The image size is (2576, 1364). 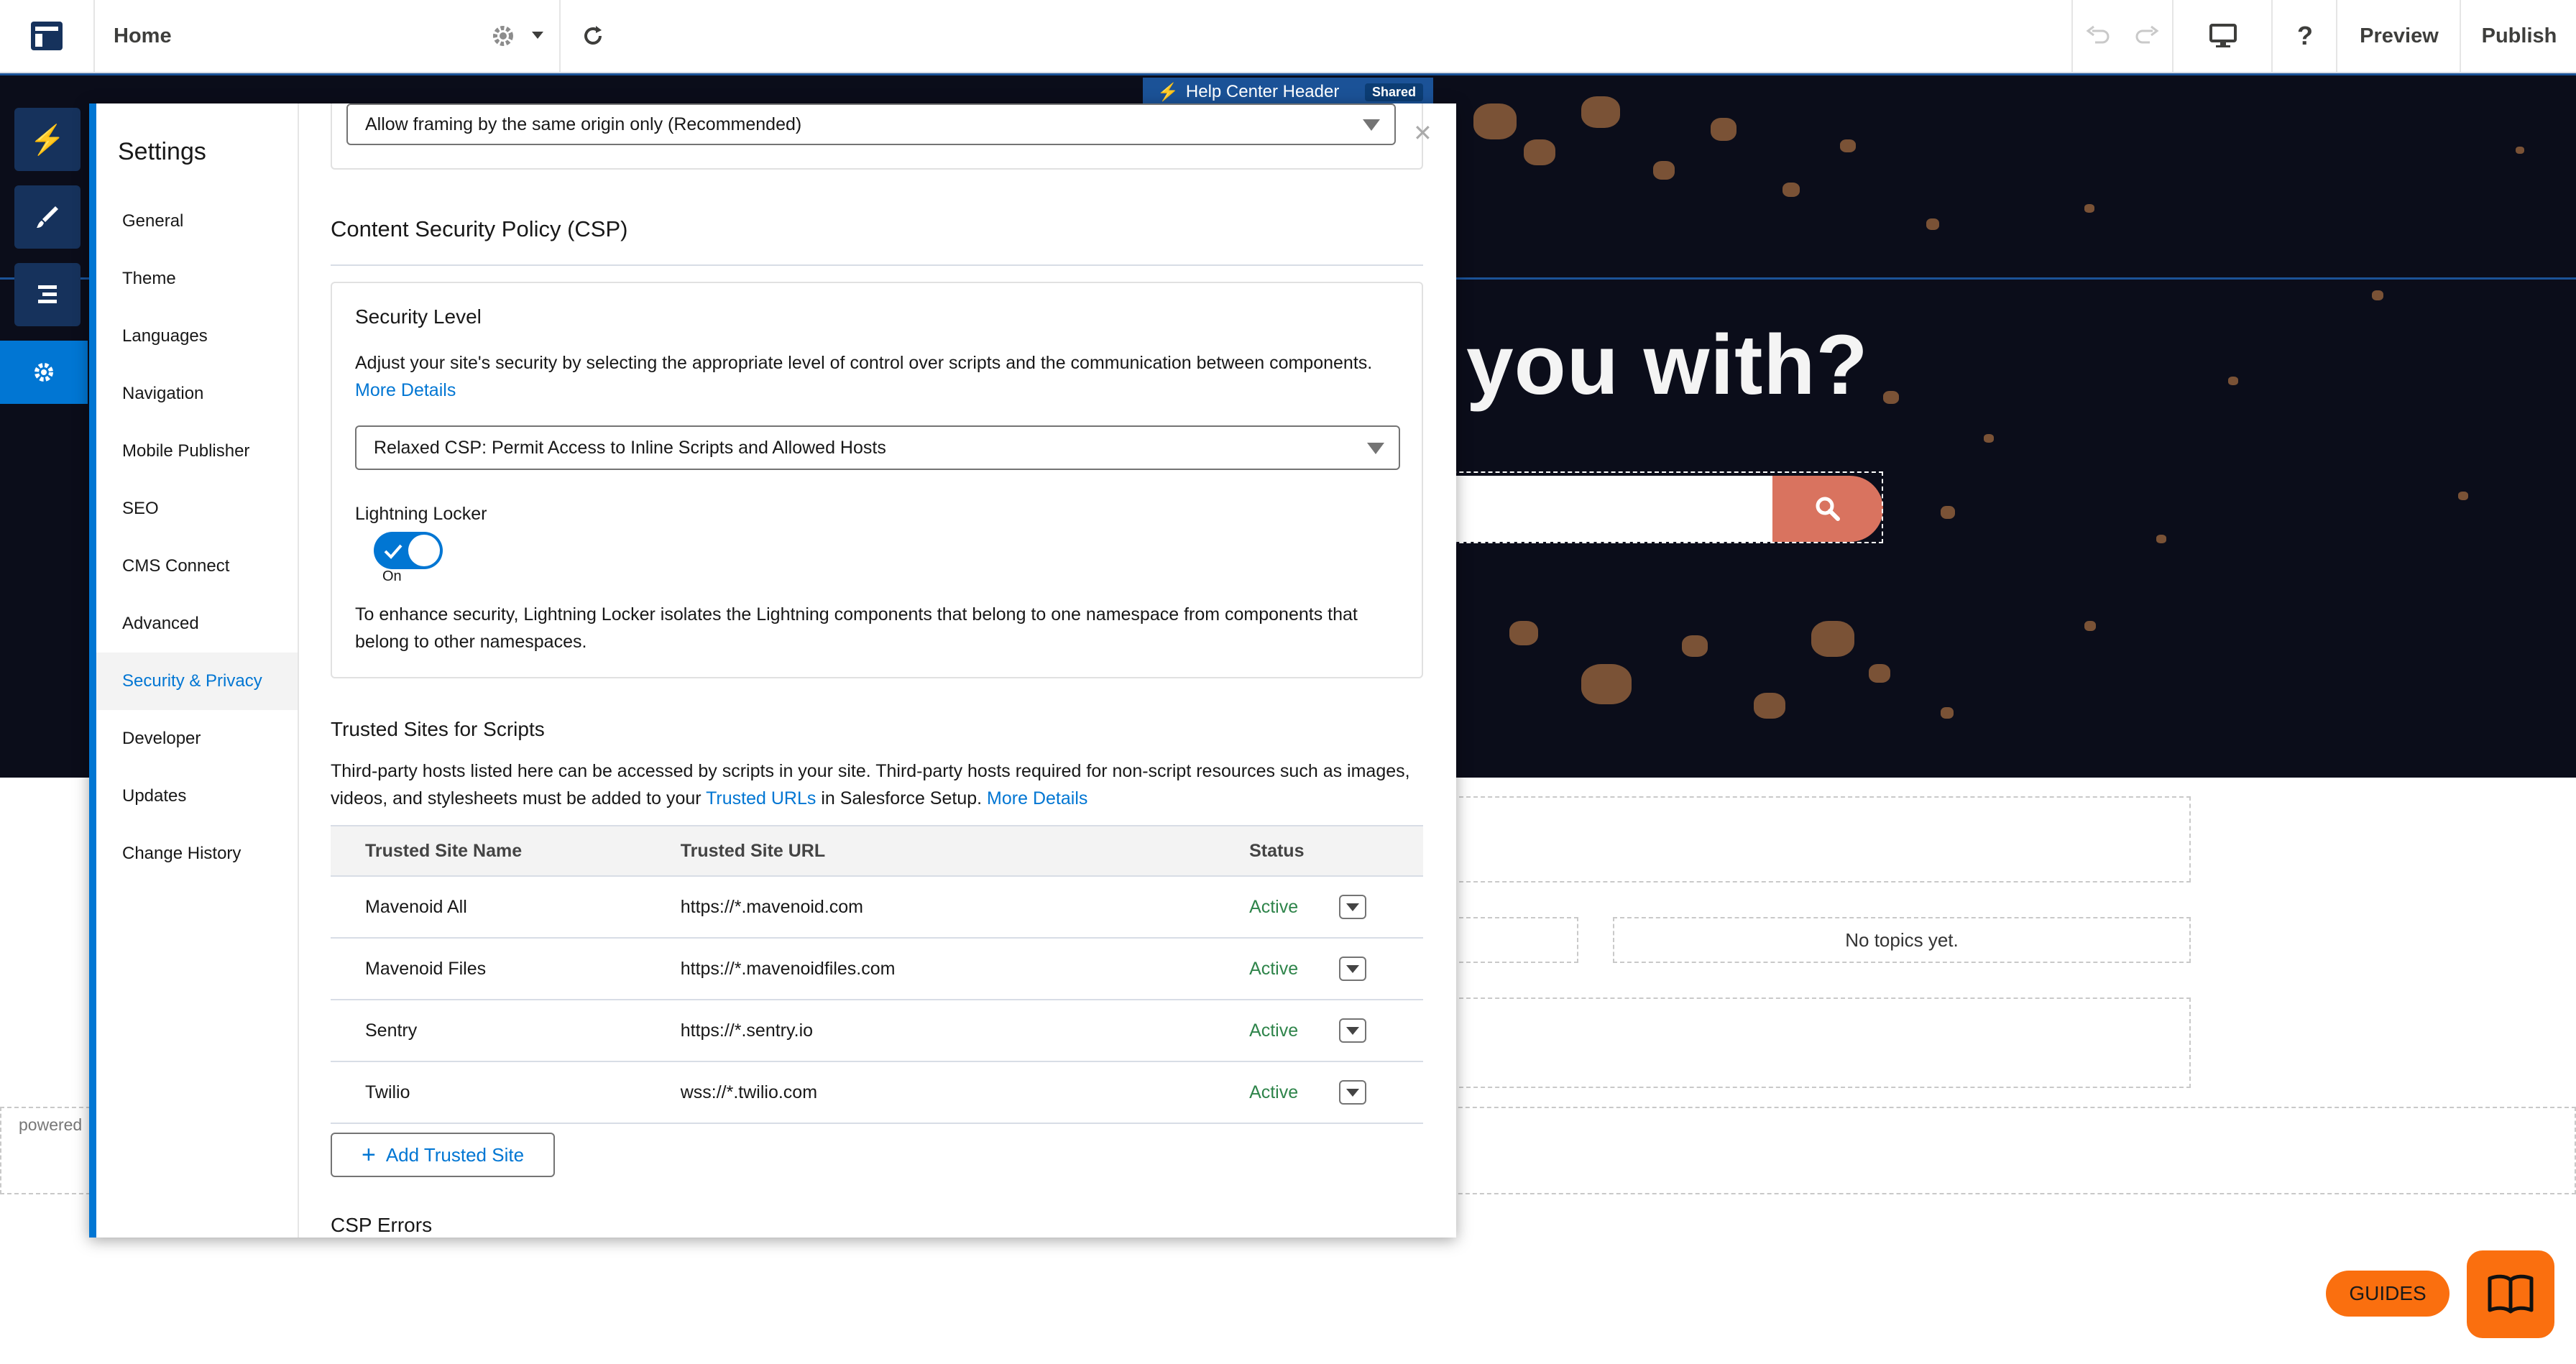 I want to click on publish-label: Publish, so click(x=2519, y=35).